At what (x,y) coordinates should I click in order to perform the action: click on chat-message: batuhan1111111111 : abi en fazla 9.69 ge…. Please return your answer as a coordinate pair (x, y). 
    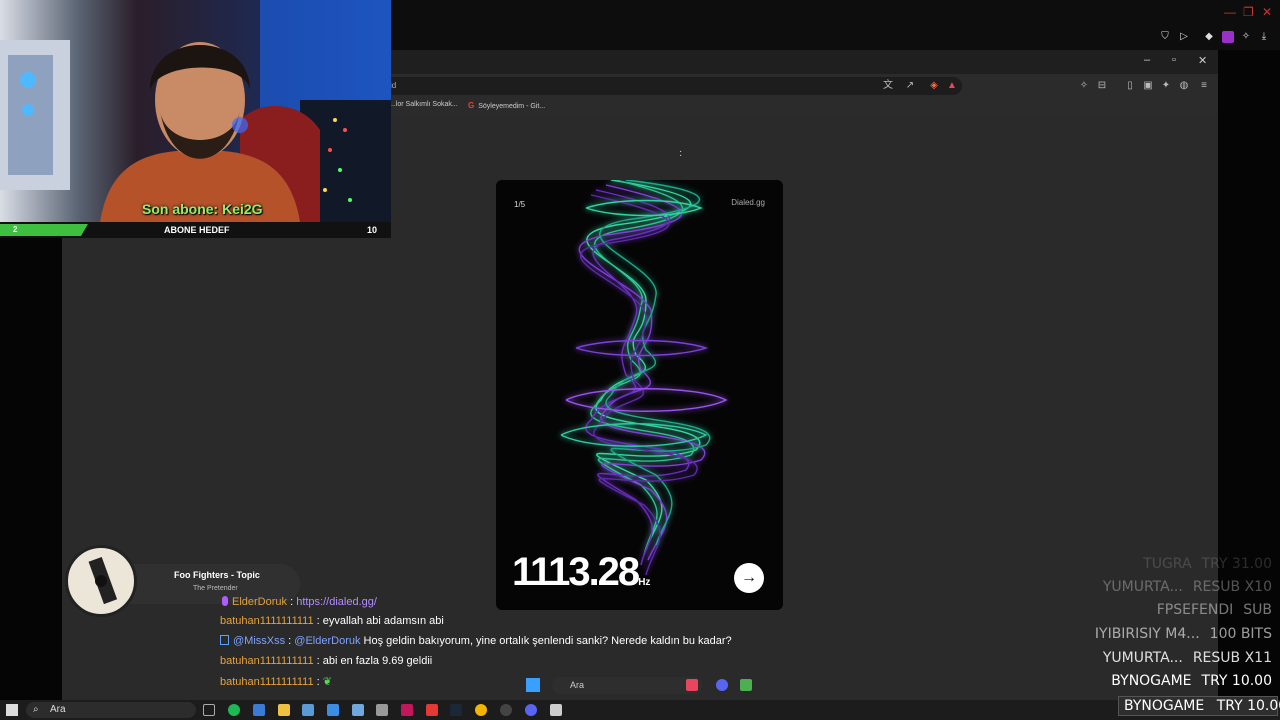
    Looking at the image, I should click on (326, 661).